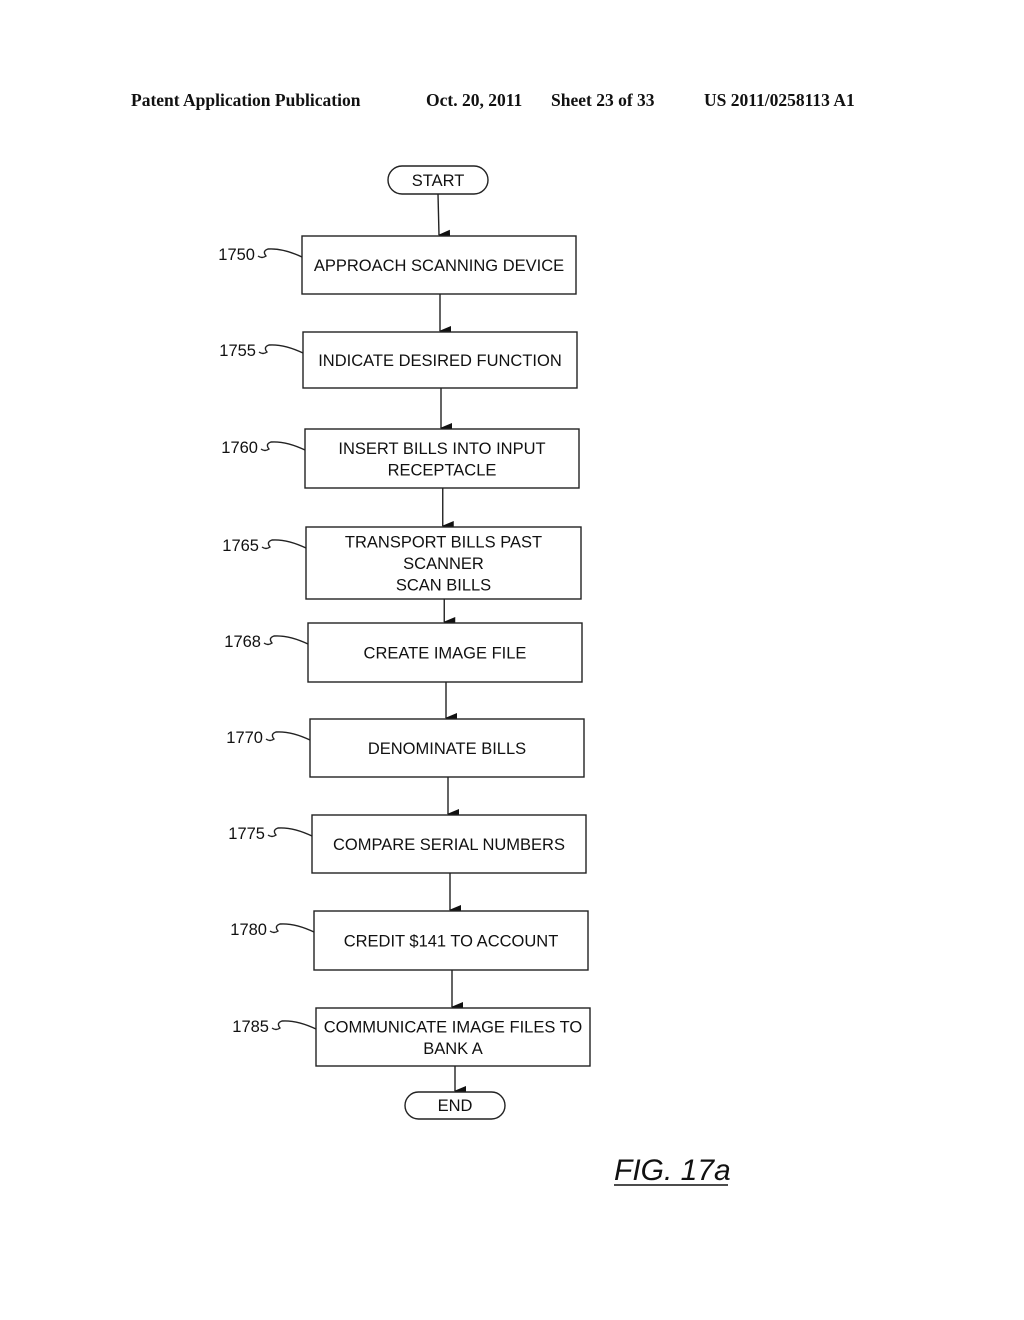 The height and width of the screenshot is (1320, 1024). I want to click on step-reference-number: 1780, so click(248, 930).